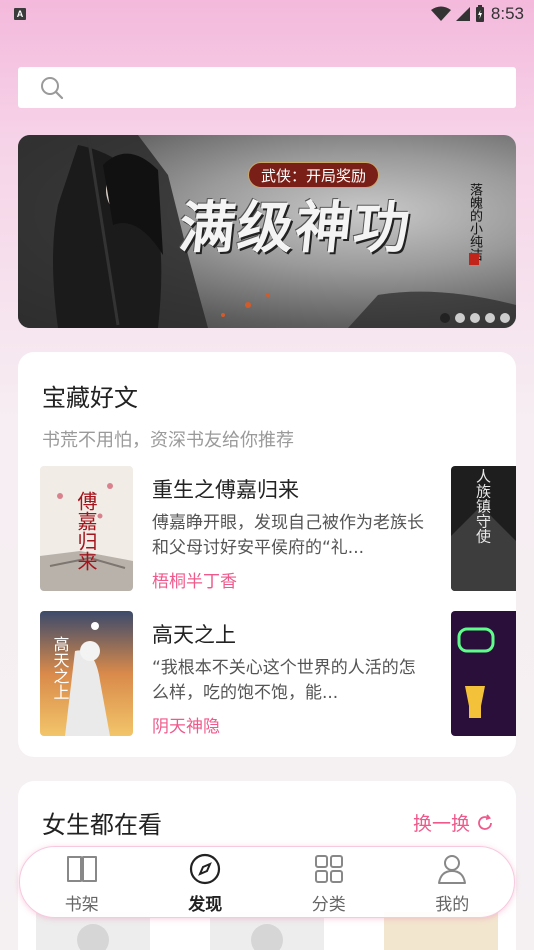 The height and width of the screenshot is (950, 534). What do you see at coordinates (205, 869) in the screenshot?
I see `compass-icon` at bounding box center [205, 869].